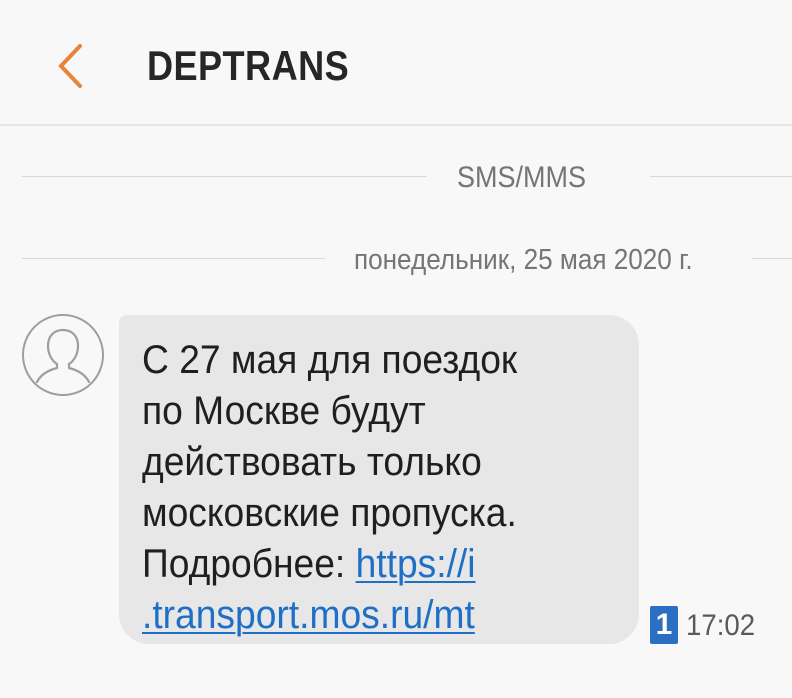 The width and height of the screenshot is (792, 698). I want to click on channel-divider-left, so click(224, 176).